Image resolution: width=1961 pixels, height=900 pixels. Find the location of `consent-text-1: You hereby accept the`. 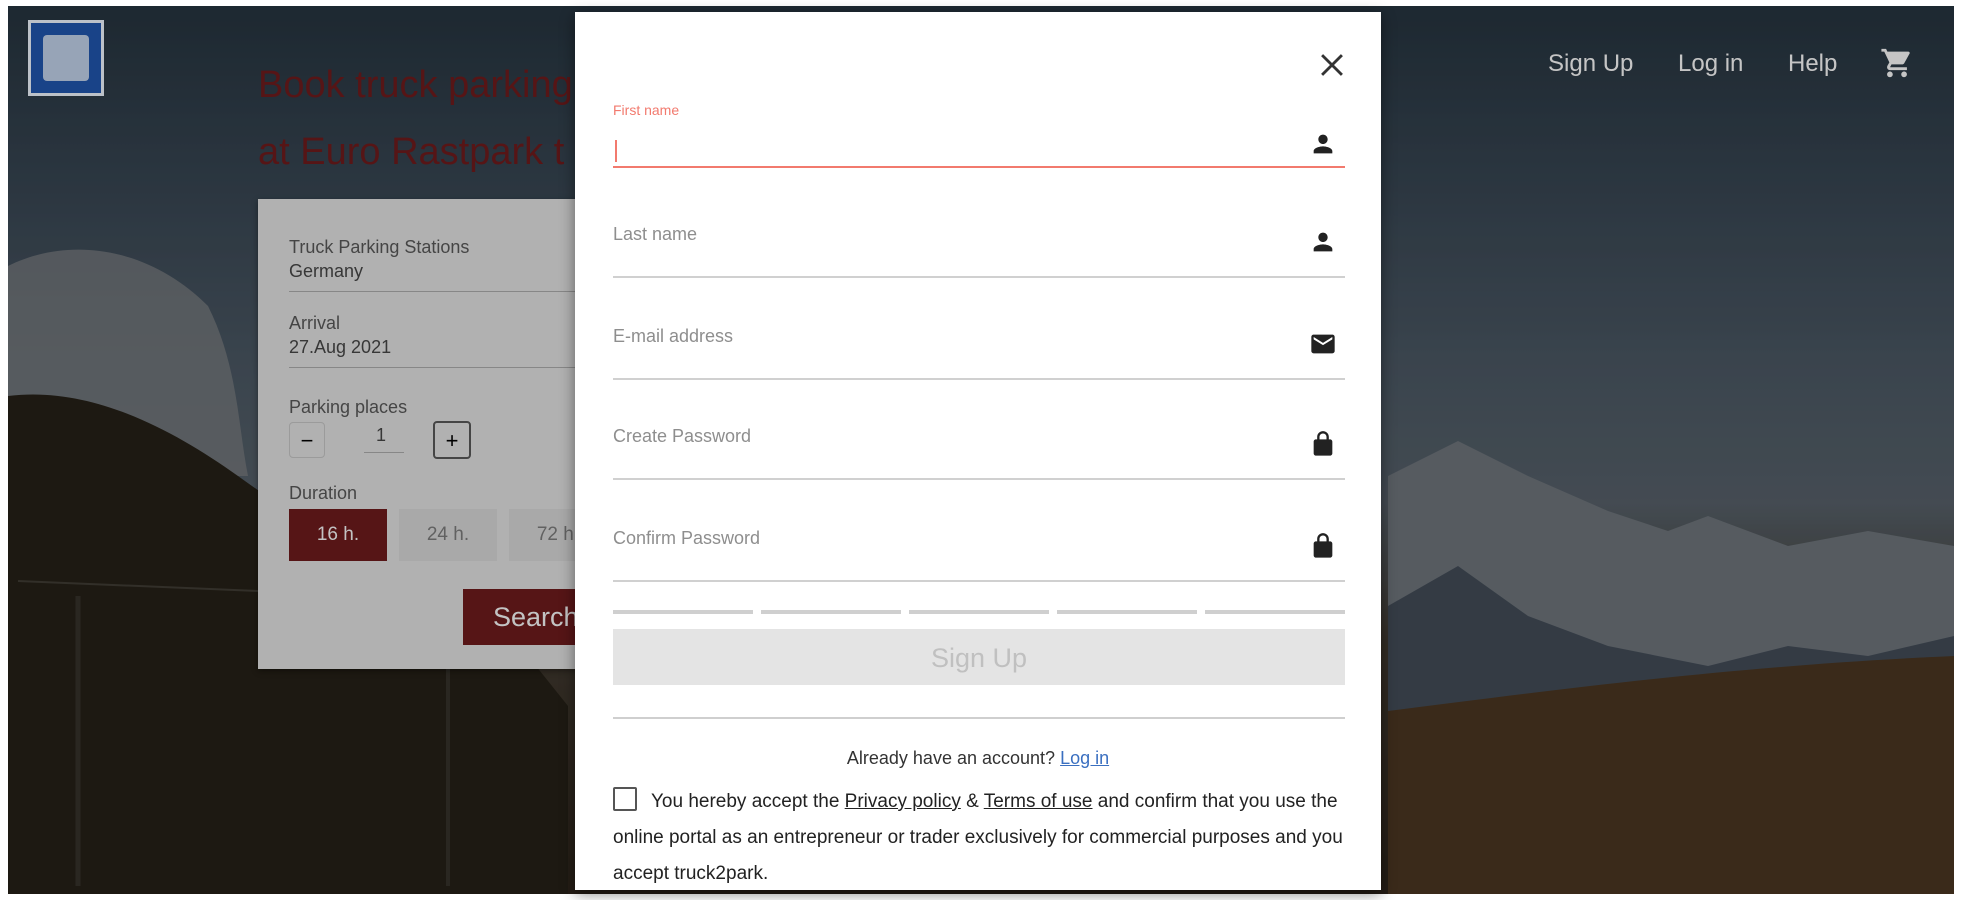

consent-text-1: You hereby accept the is located at coordinates (745, 801).